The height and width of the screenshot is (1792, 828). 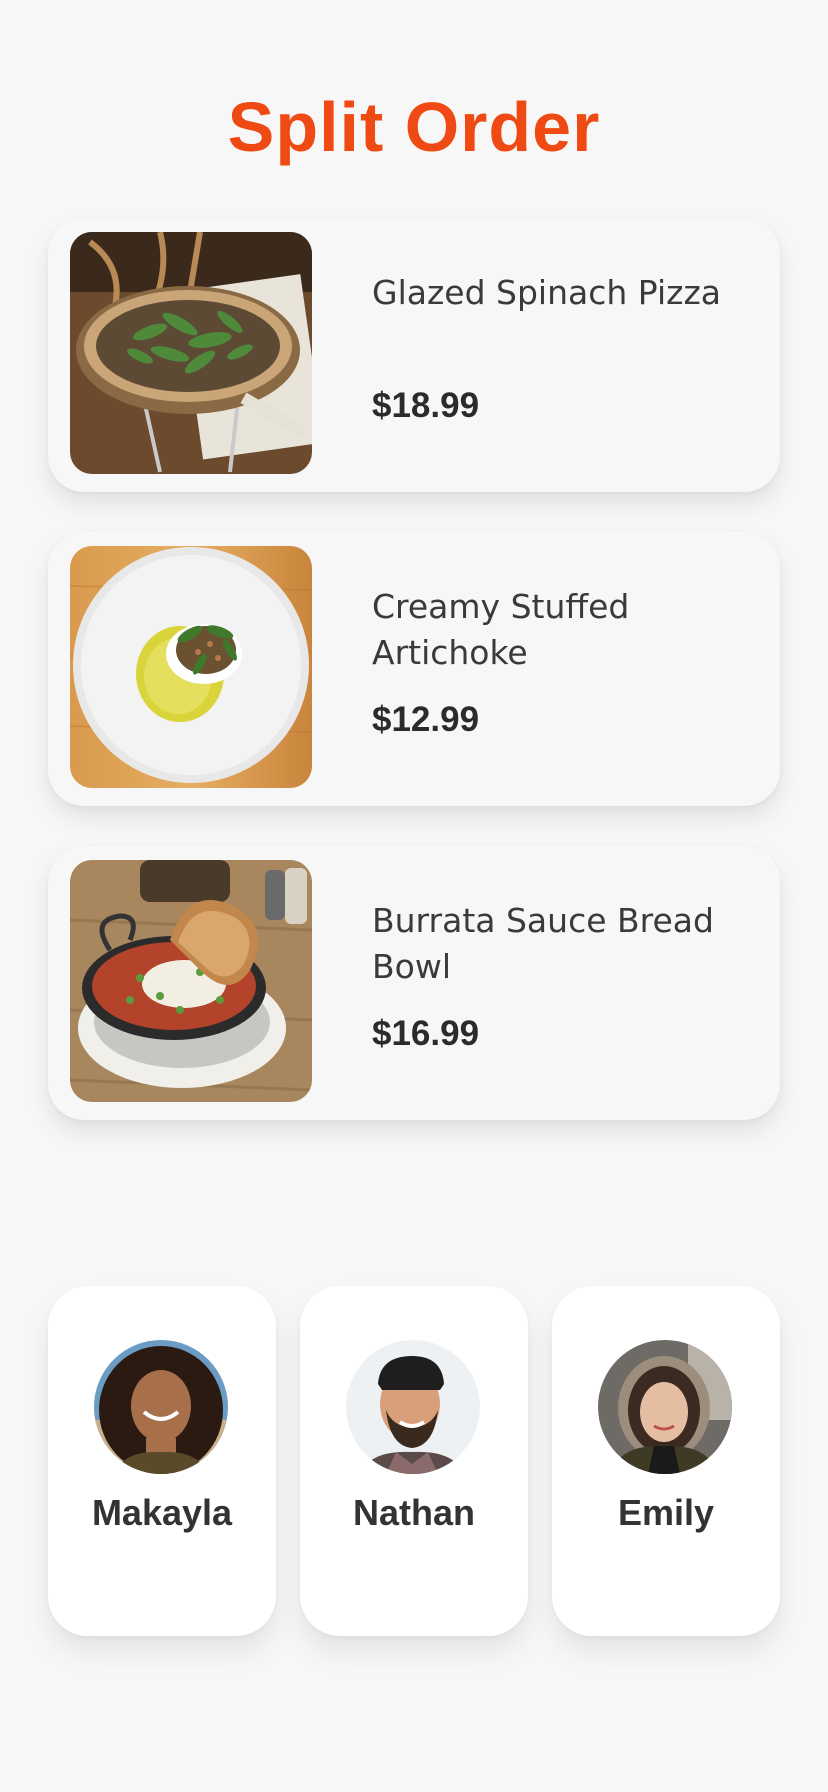 I want to click on page-title: Split Order, so click(x=414, y=127).